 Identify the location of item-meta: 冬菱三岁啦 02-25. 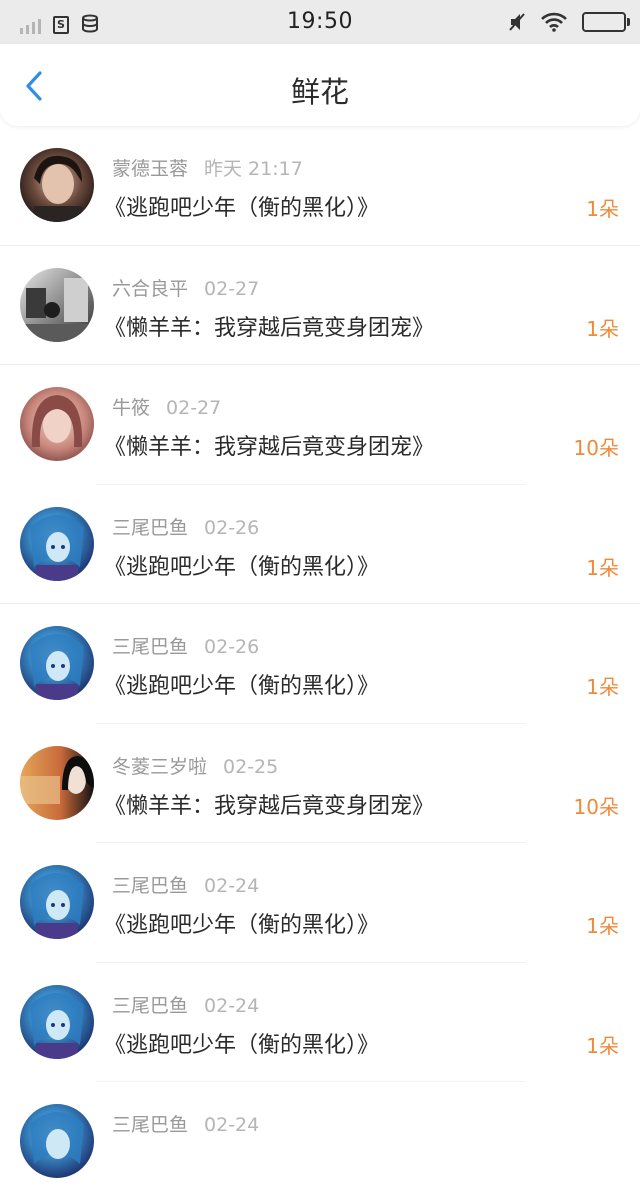
(195, 765).